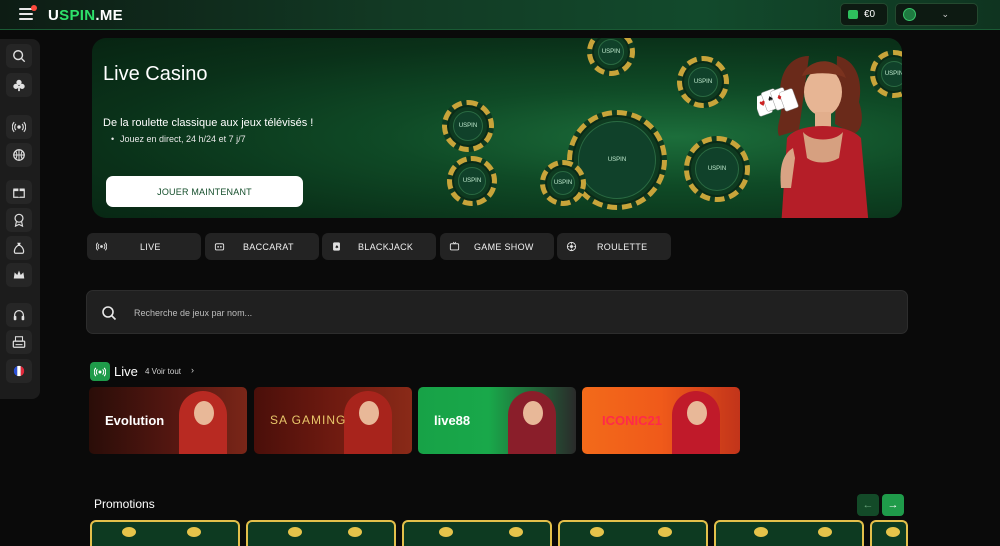 This screenshot has width=1000, height=546. What do you see at coordinates (150, 247) in the screenshot?
I see `tab-label: LIVE` at bounding box center [150, 247].